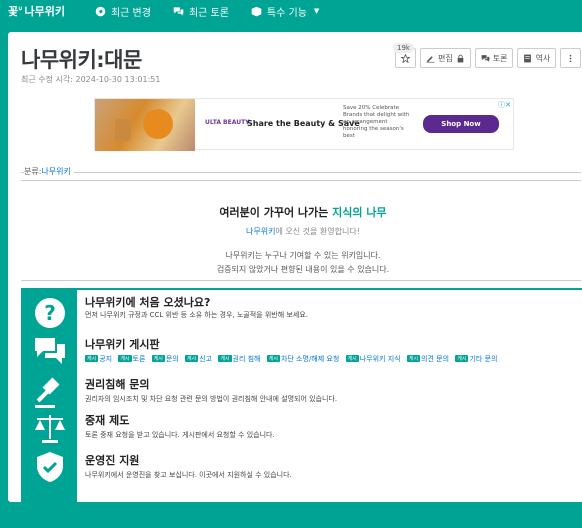  I want to click on nav-recent-changes-label: 최근 변경, so click(130, 13).